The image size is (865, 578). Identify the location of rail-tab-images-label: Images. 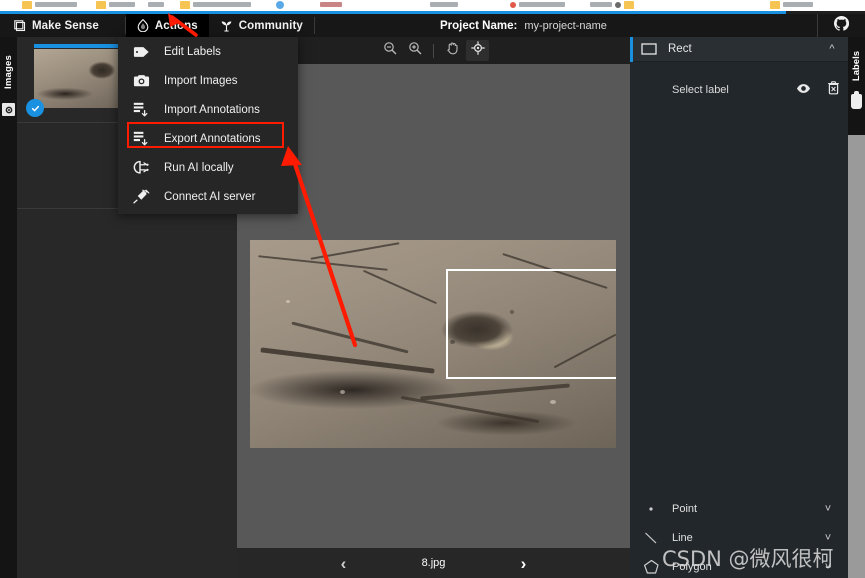
(8, 72).